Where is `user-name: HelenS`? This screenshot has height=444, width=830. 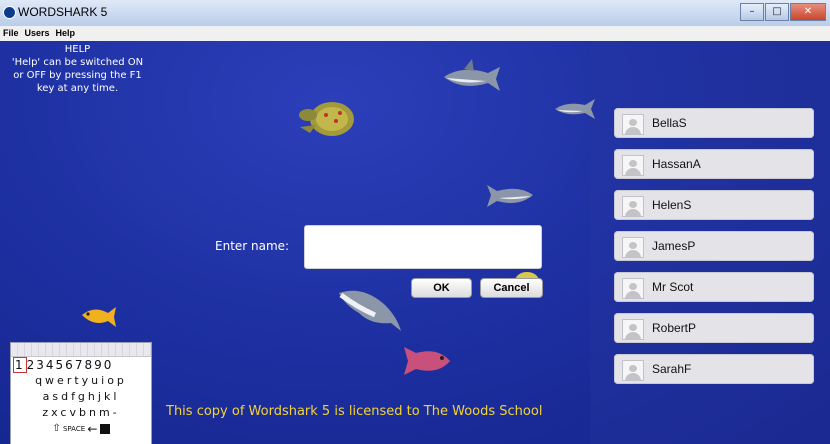
user-name: HelenS is located at coordinates (672, 205).